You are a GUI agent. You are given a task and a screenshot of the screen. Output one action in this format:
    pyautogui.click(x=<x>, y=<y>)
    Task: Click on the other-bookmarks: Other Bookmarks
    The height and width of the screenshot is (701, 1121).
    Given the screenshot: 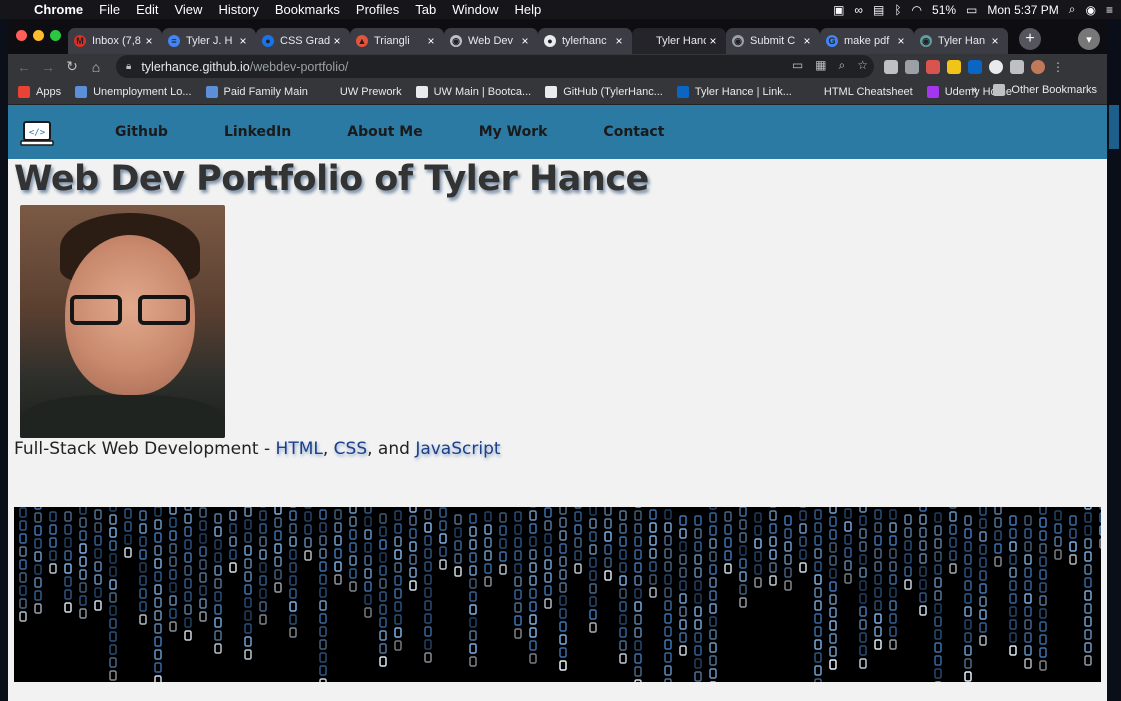 What is the action you would take?
    pyautogui.click(x=1045, y=90)
    